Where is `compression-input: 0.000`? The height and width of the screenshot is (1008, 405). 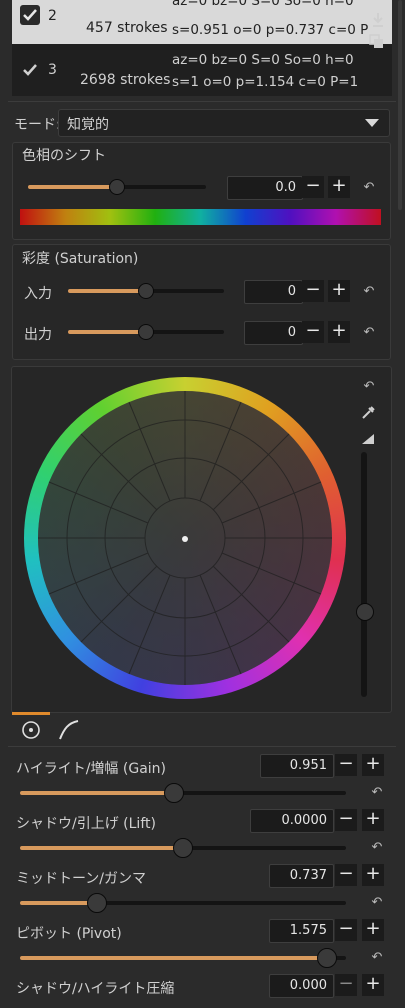
compression-input: 0.000 is located at coordinates (301, 986).